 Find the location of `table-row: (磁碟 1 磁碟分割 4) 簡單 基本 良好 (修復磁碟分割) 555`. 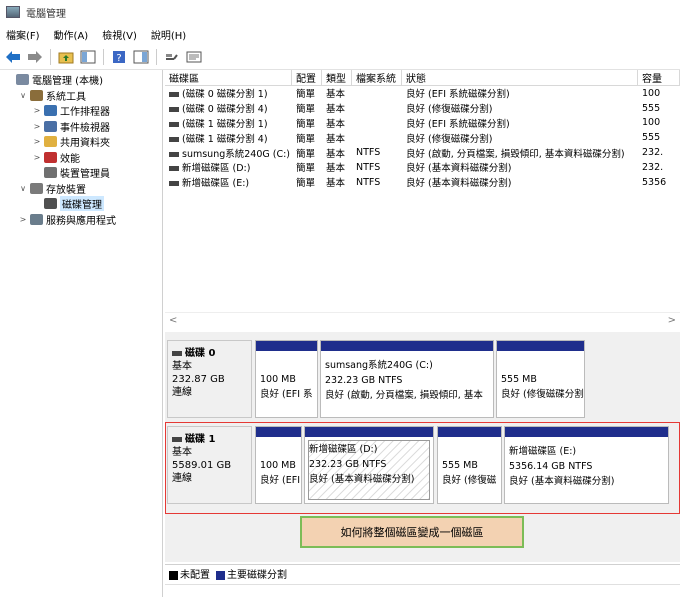

table-row: (磁碟 1 磁碟分割 4) 簡單 基本 良好 (修復磁碟分割) 555 is located at coordinates (422, 137).